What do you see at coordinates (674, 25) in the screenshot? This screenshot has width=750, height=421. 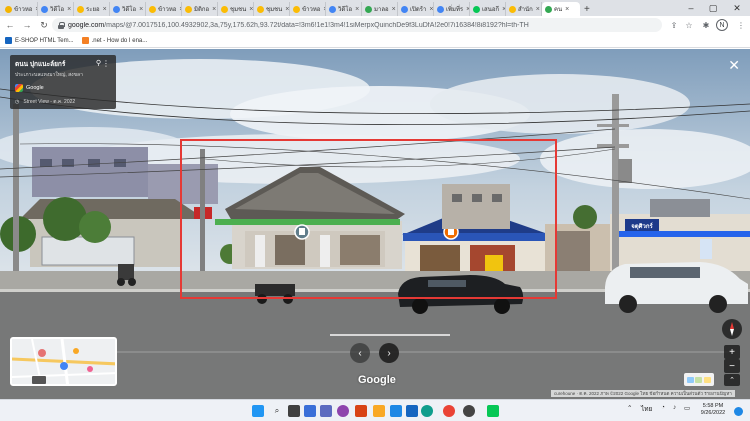 I see `share-icon: ⇪` at bounding box center [674, 25].